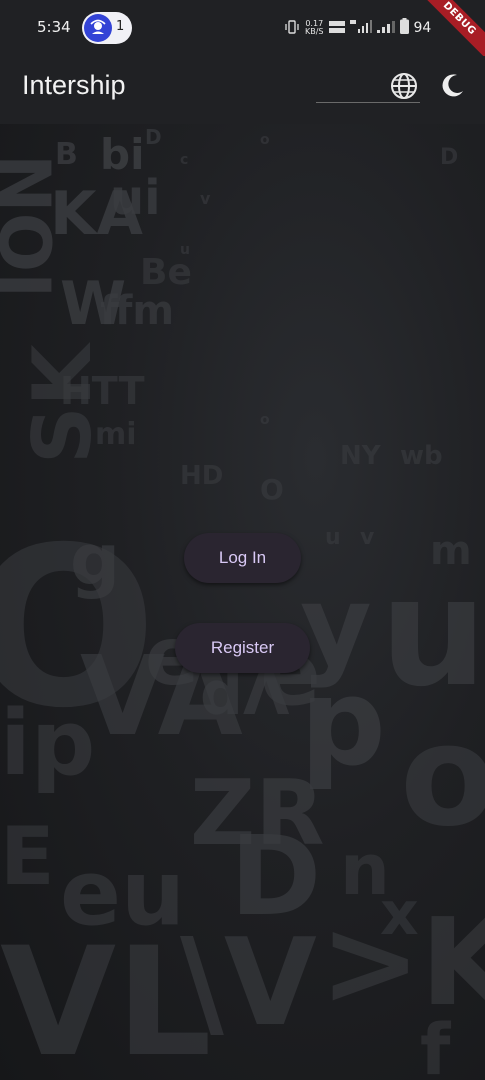  I want to click on svg-text: \V, so click(248, 983).